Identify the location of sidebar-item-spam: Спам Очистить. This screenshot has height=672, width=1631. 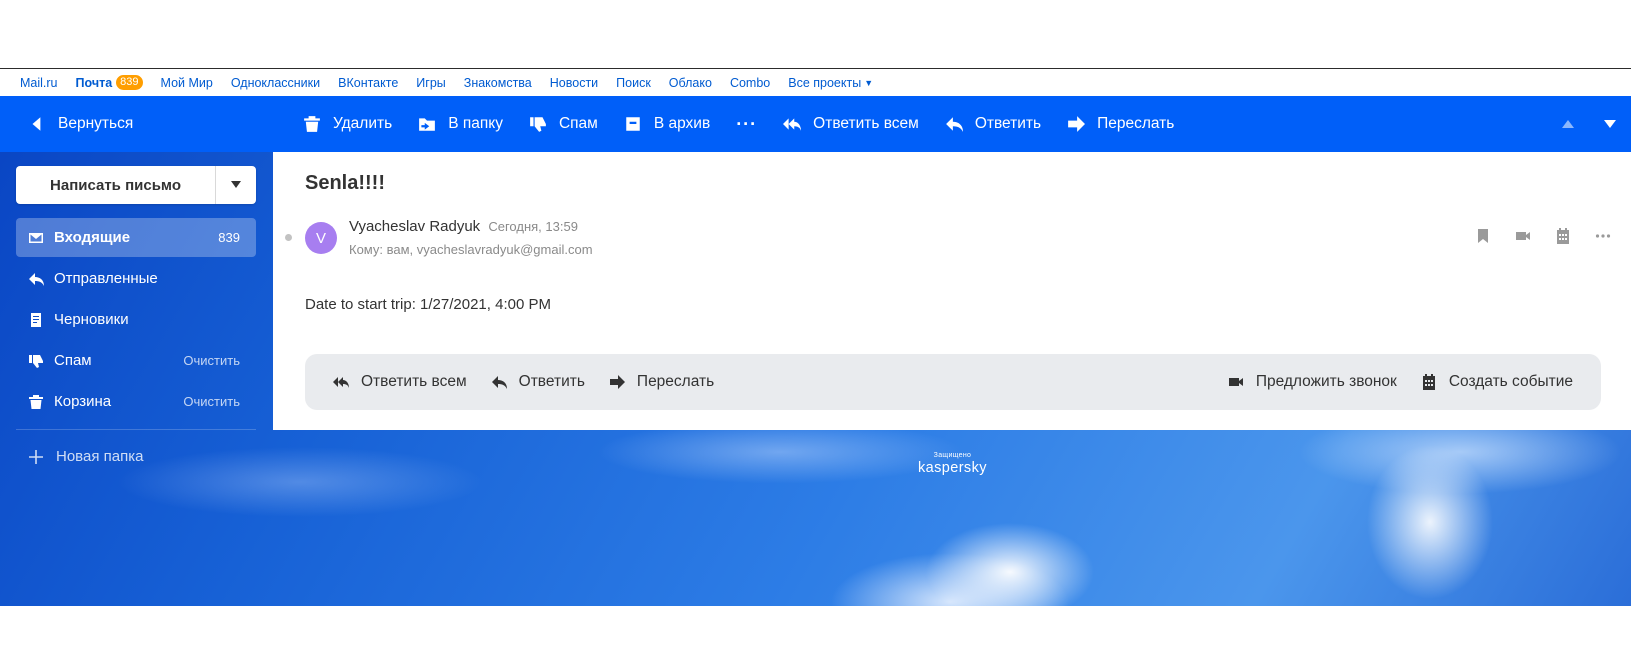
(136, 360).